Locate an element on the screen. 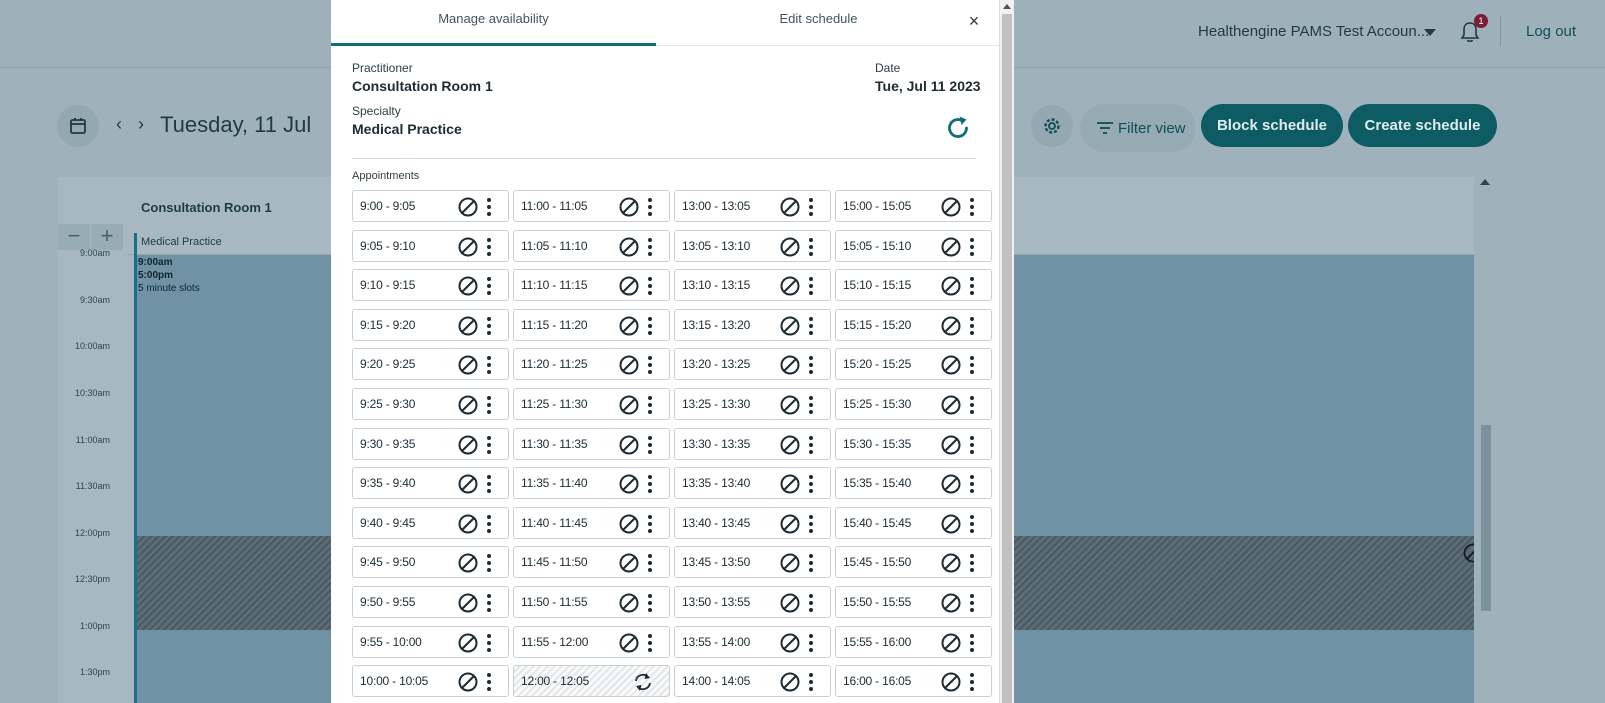  grid-scrollbar is located at coordinates (1486, 440).